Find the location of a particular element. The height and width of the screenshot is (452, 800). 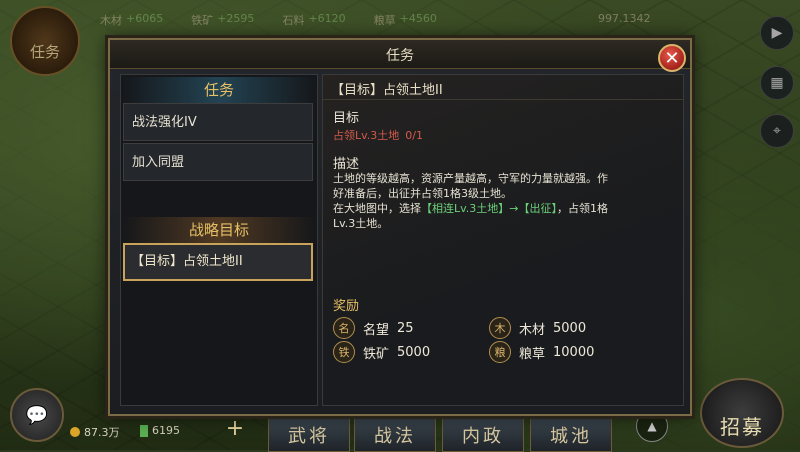

food-icon is located at coordinates (144, 430).